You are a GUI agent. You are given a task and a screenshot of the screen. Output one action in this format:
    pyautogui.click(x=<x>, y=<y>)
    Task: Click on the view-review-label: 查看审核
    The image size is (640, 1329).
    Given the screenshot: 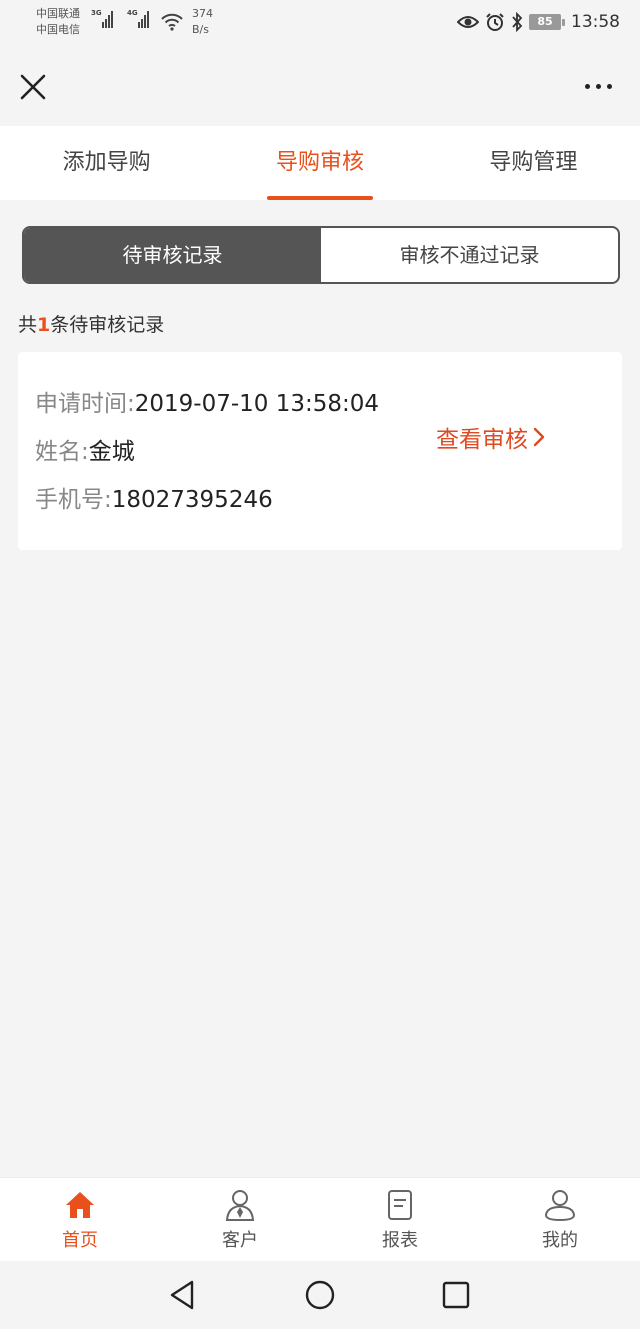 What is the action you would take?
    pyautogui.click(x=482, y=440)
    